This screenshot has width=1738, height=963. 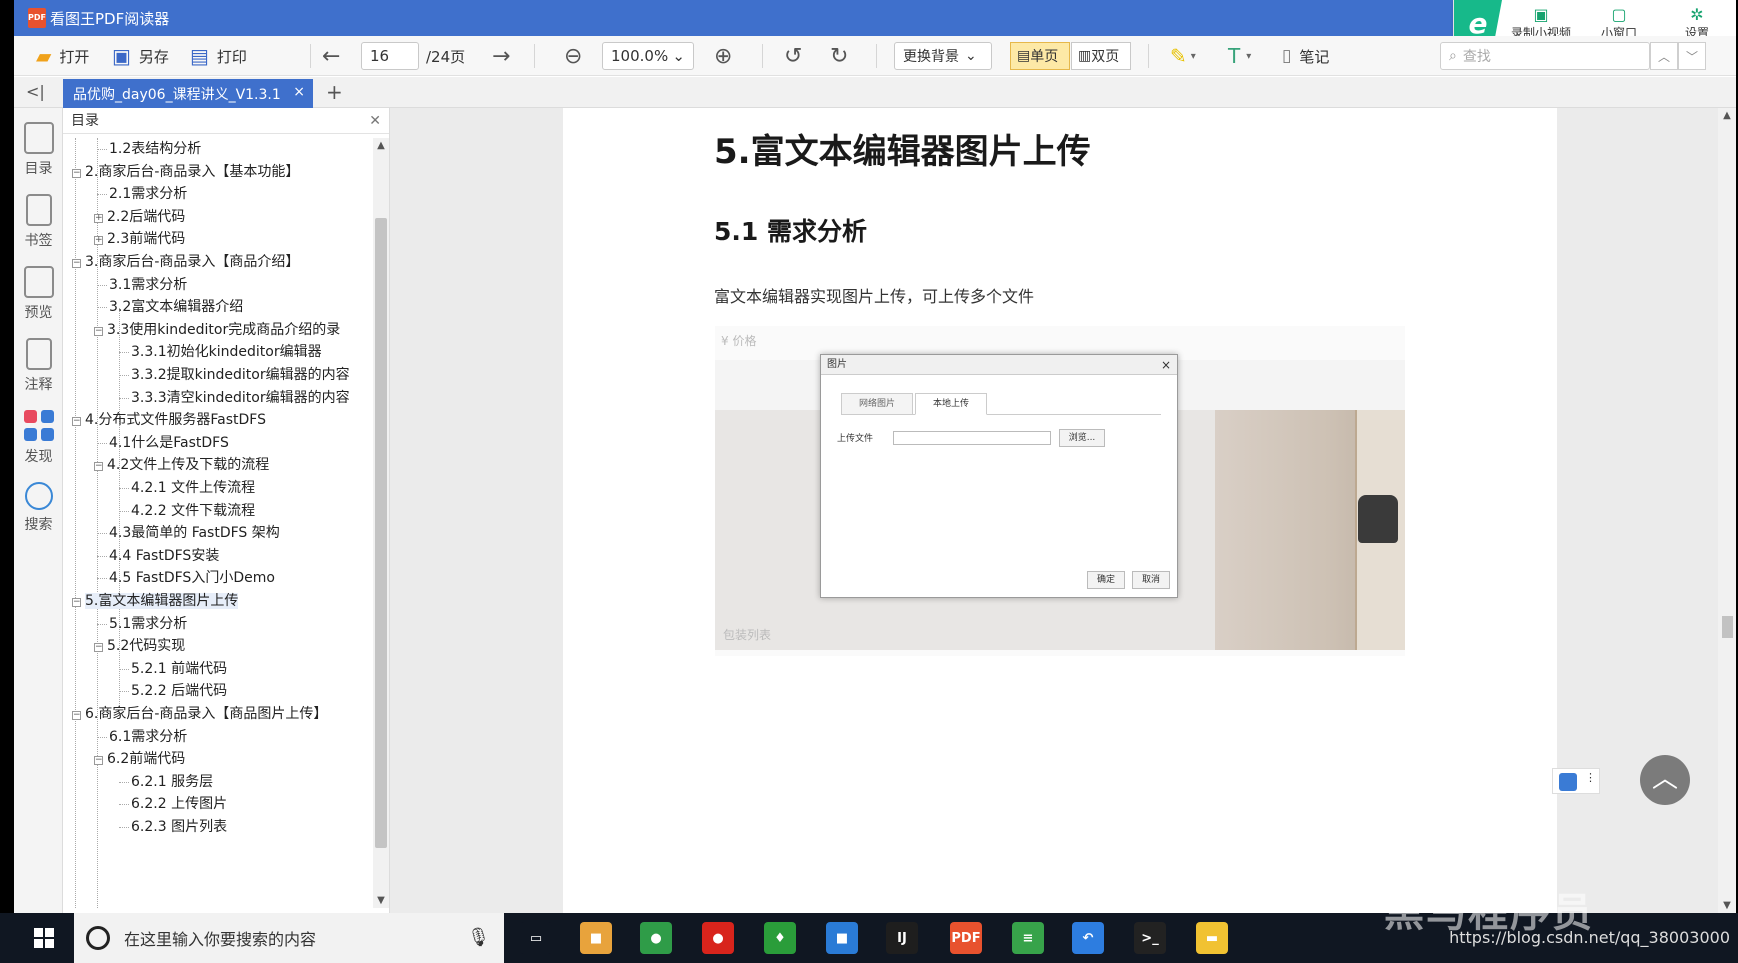 I want to click on taskbar-app-1-icon: ■, so click(x=596, y=938).